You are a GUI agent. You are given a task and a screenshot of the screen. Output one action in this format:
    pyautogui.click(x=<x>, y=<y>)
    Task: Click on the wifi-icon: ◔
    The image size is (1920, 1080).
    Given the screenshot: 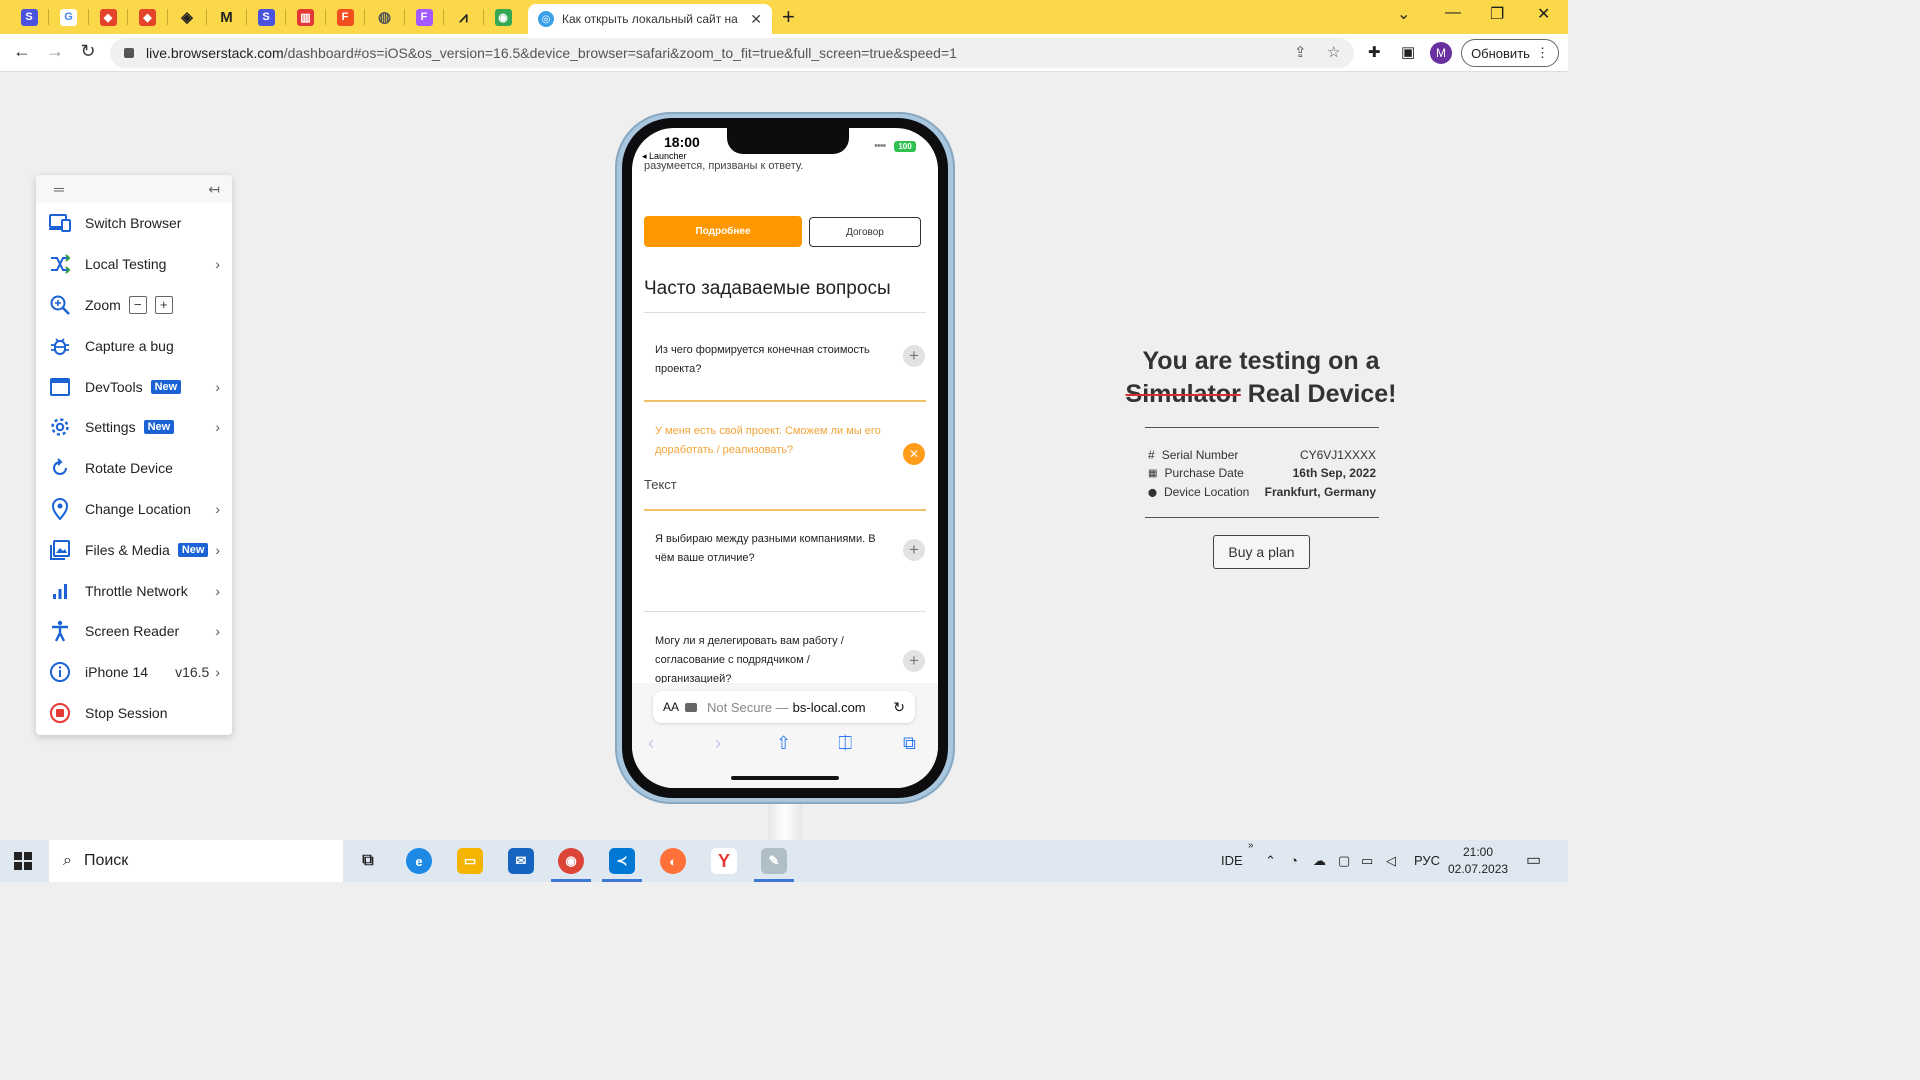 What is the action you would take?
    pyautogui.click(x=1294, y=860)
    